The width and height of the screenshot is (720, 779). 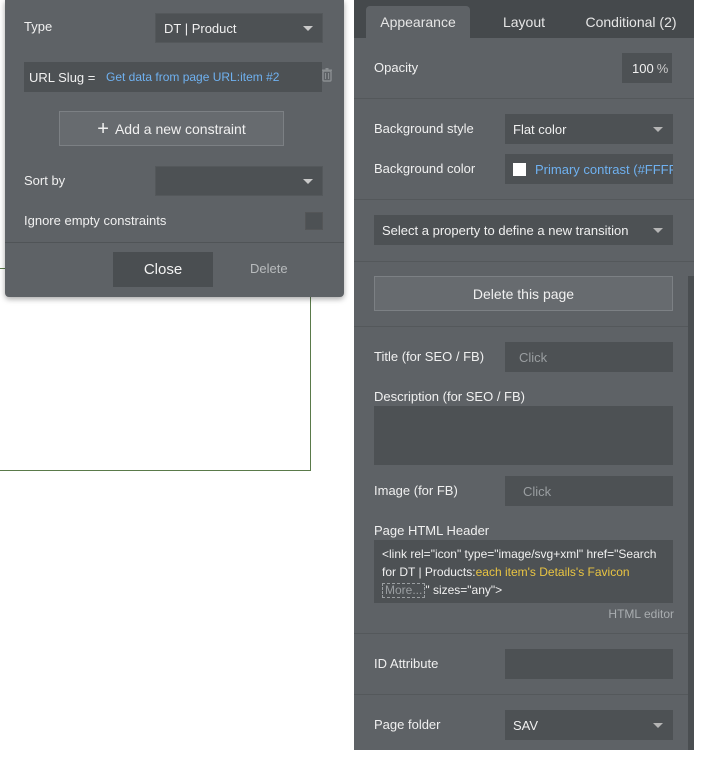 I want to click on bg-color-picker: Primary contrast (#FFFFFF), so click(x=589, y=169).